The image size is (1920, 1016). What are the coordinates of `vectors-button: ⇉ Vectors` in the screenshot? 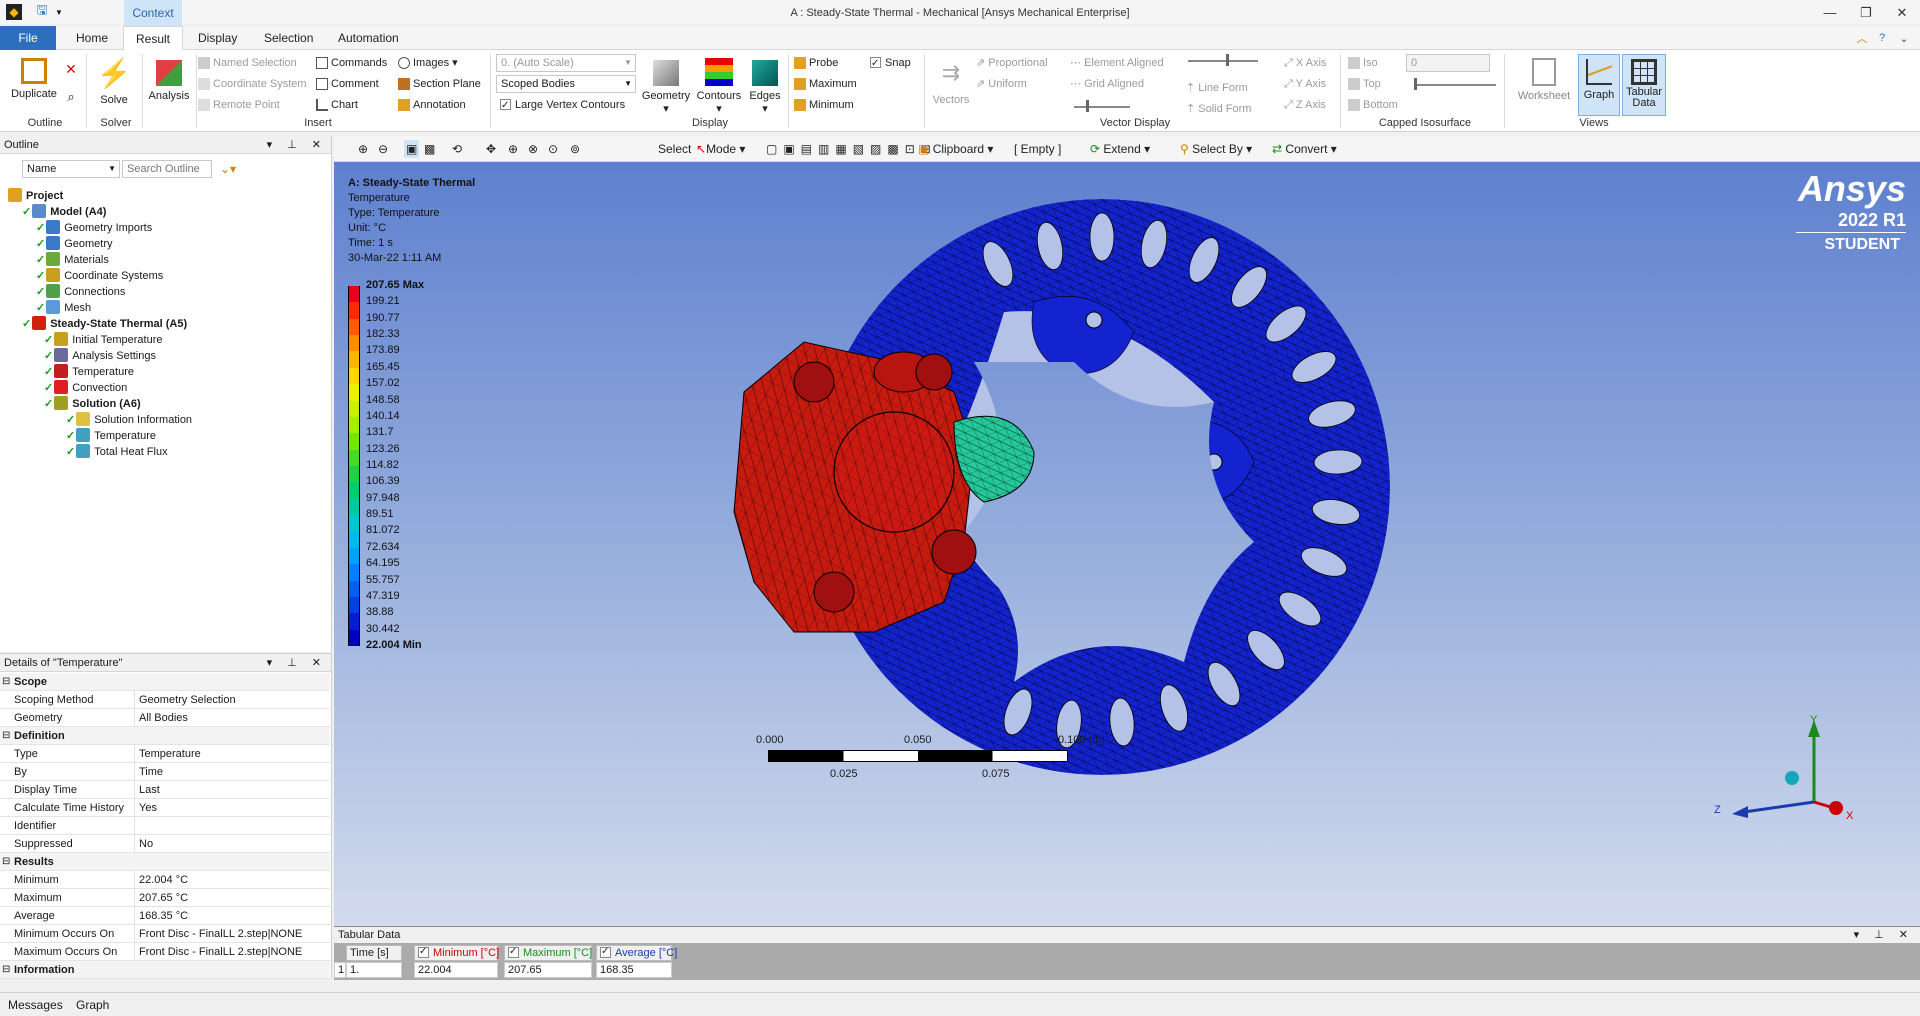 It's located at (951, 81).